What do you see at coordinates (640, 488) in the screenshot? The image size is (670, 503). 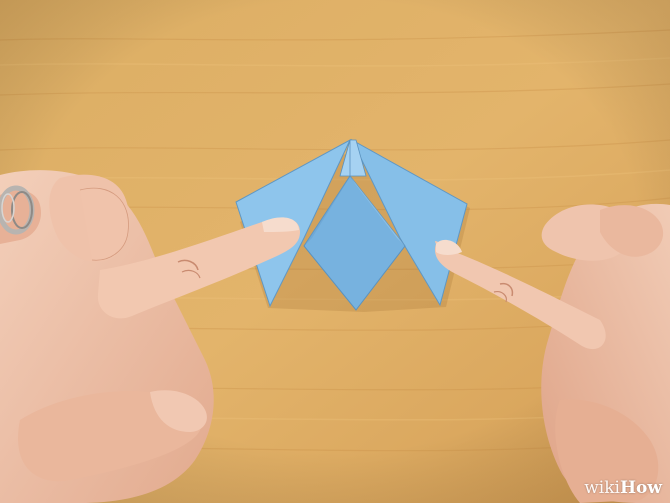 I see `watermark-part2: How` at bounding box center [640, 488].